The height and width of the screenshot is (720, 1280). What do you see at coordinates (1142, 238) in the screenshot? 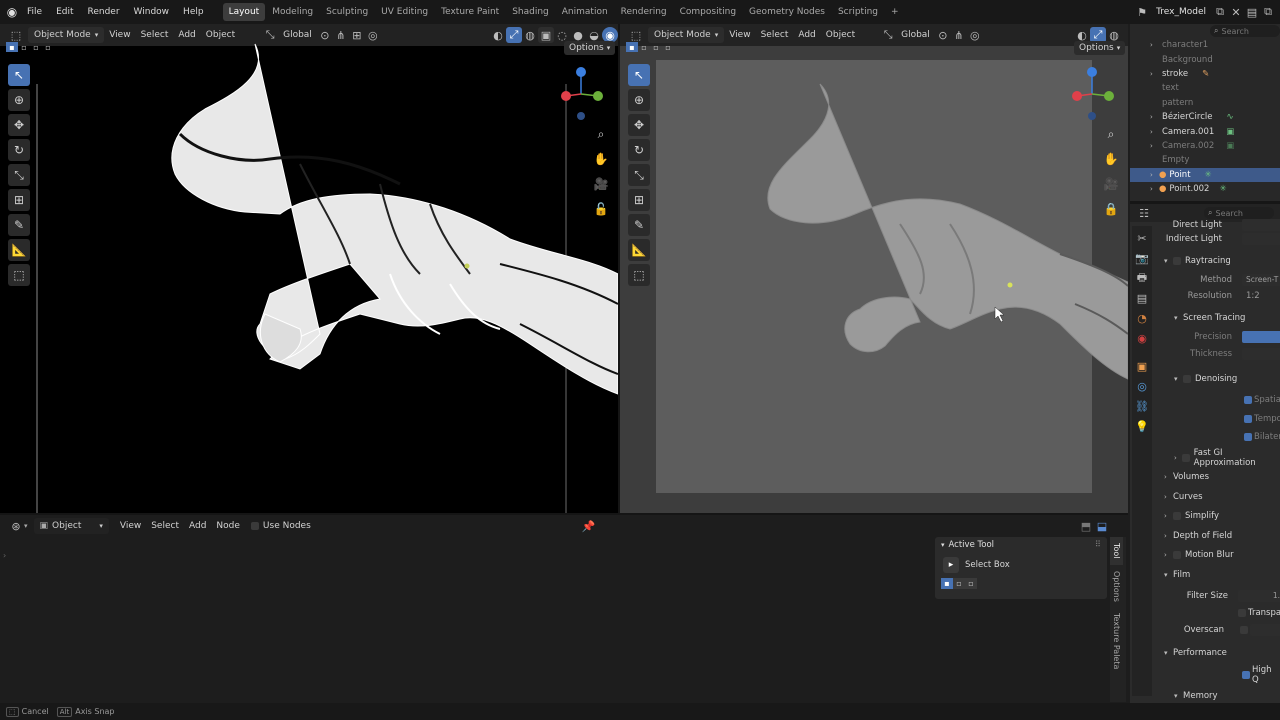
I see `tool-tab-icon: ✂` at bounding box center [1142, 238].